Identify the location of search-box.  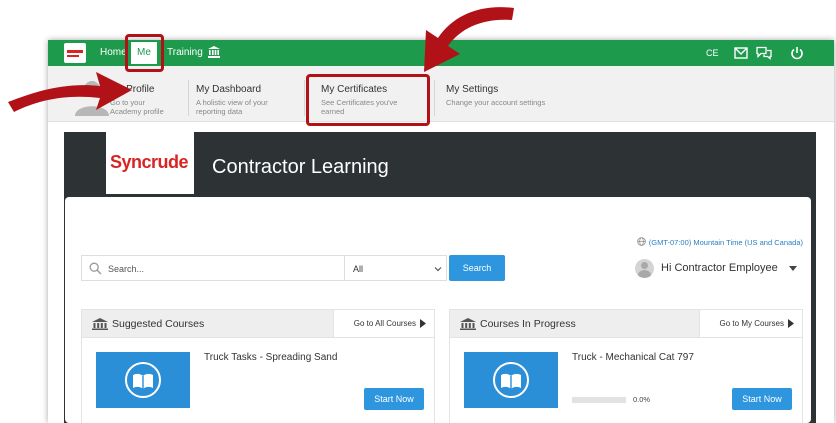
(213, 268).